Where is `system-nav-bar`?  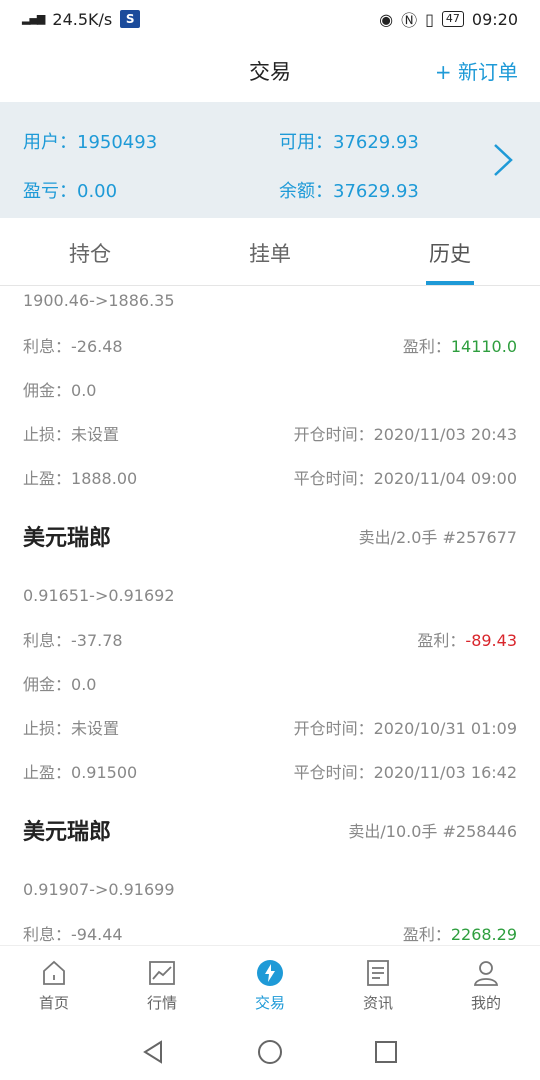
system-nav-bar is located at coordinates (270, 1051).